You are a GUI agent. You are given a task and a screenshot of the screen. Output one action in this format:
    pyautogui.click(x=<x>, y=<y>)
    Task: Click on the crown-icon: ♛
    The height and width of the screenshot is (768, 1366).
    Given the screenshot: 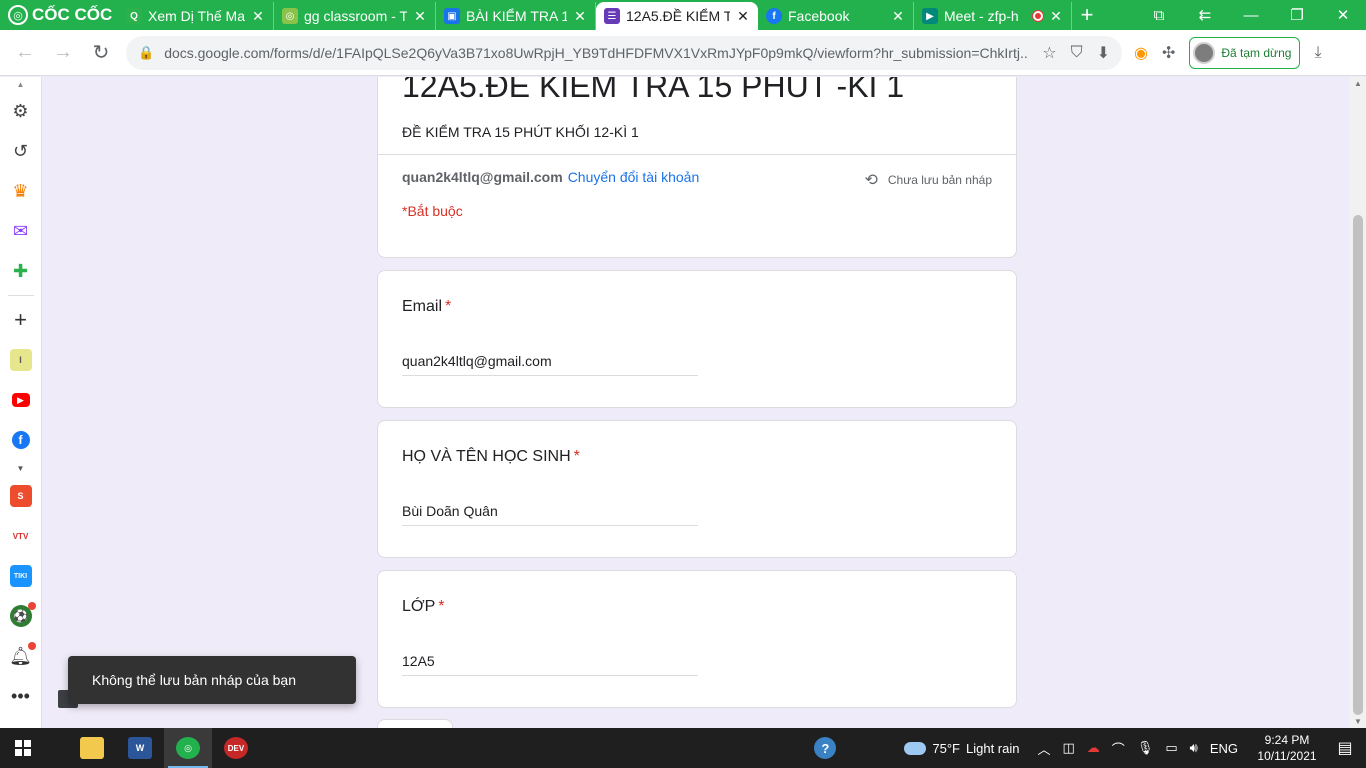 What is the action you would take?
    pyautogui.click(x=20, y=190)
    